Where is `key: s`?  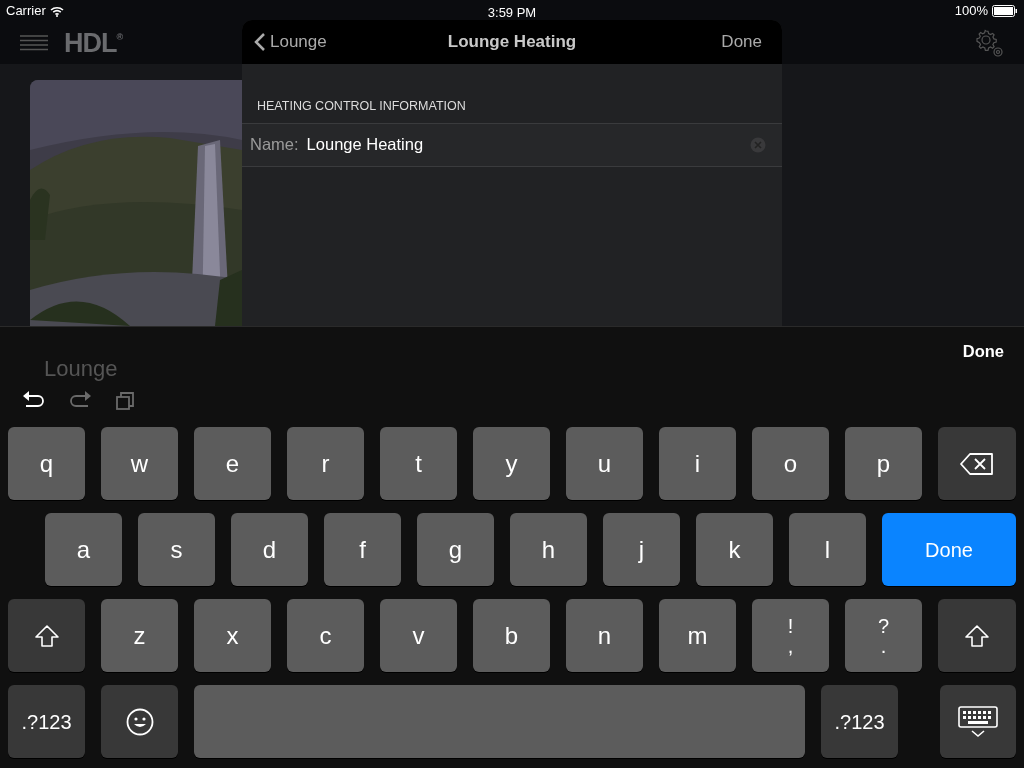 key: s is located at coordinates (176, 549).